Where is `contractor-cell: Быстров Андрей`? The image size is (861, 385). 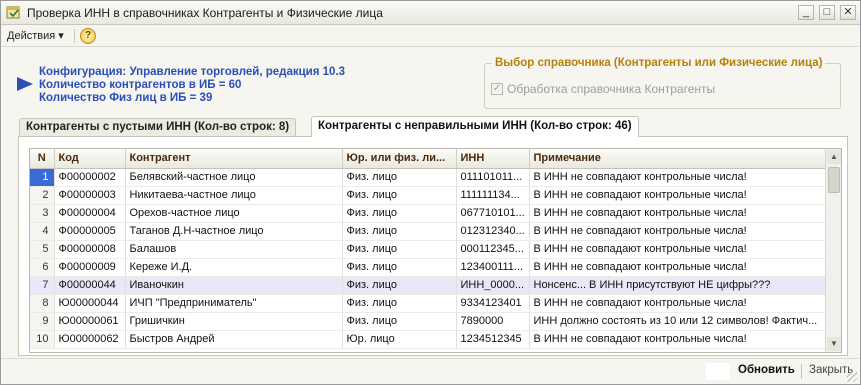 contractor-cell: Быстров Андрей is located at coordinates (234, 339).